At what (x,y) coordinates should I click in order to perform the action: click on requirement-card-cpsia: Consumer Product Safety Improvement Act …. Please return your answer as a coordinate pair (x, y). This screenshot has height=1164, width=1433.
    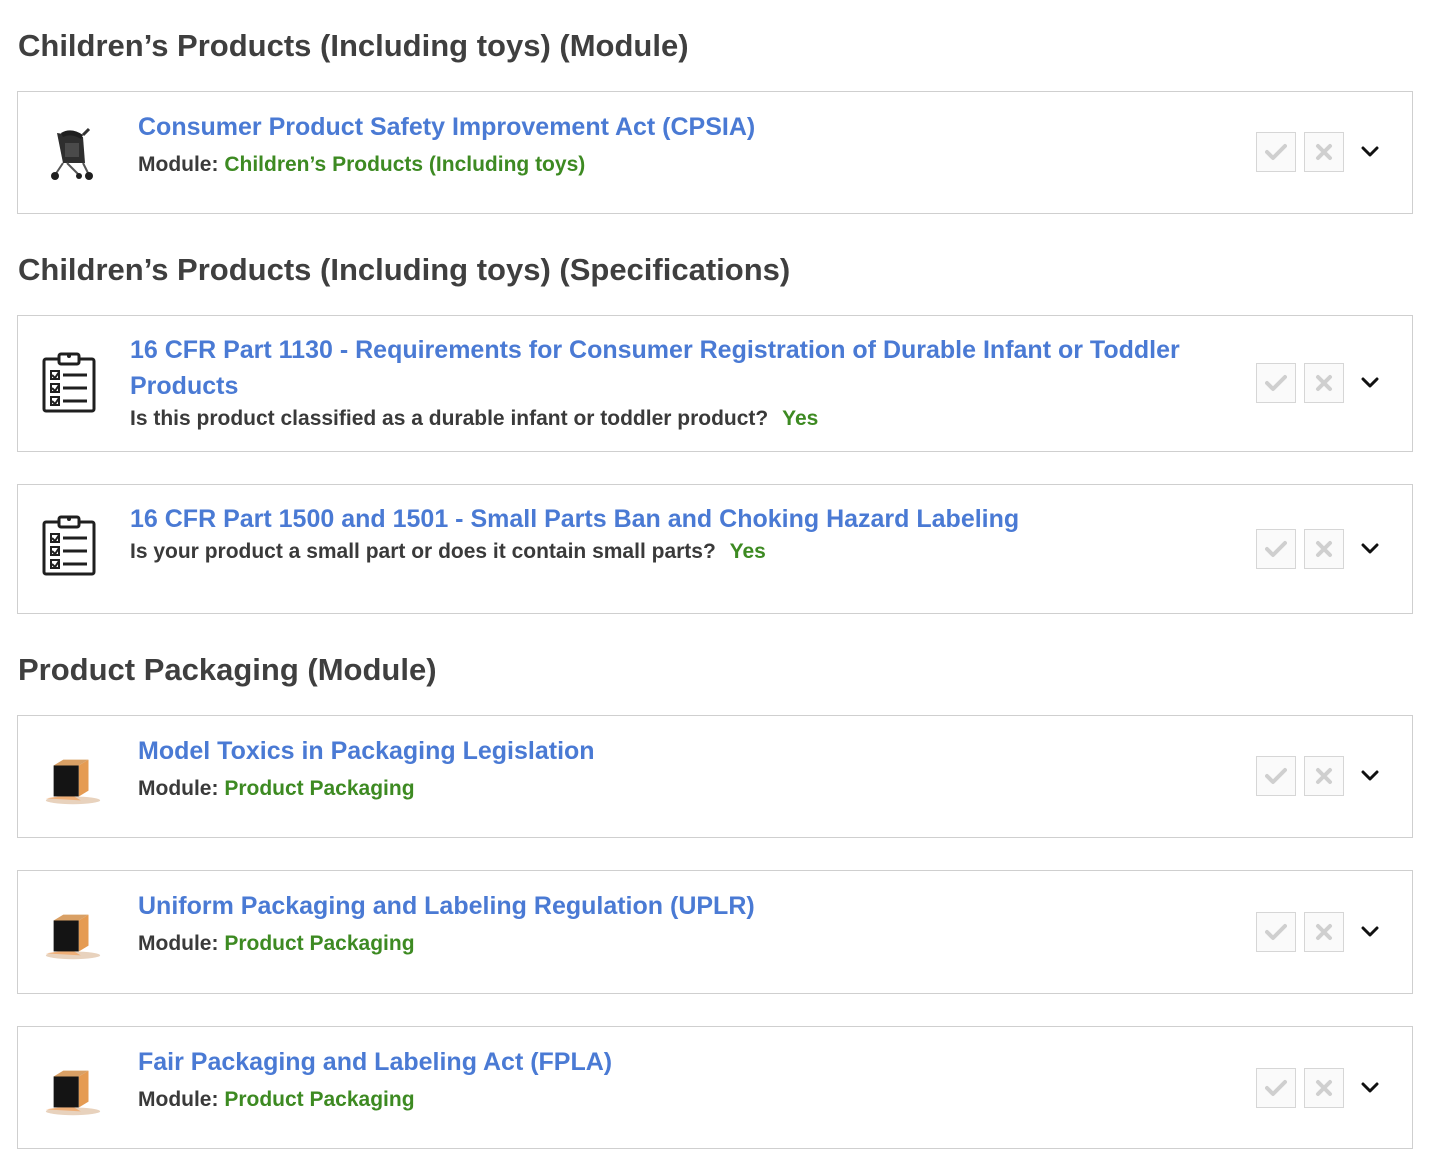
    Looking at the image, I should click on (715, 152).